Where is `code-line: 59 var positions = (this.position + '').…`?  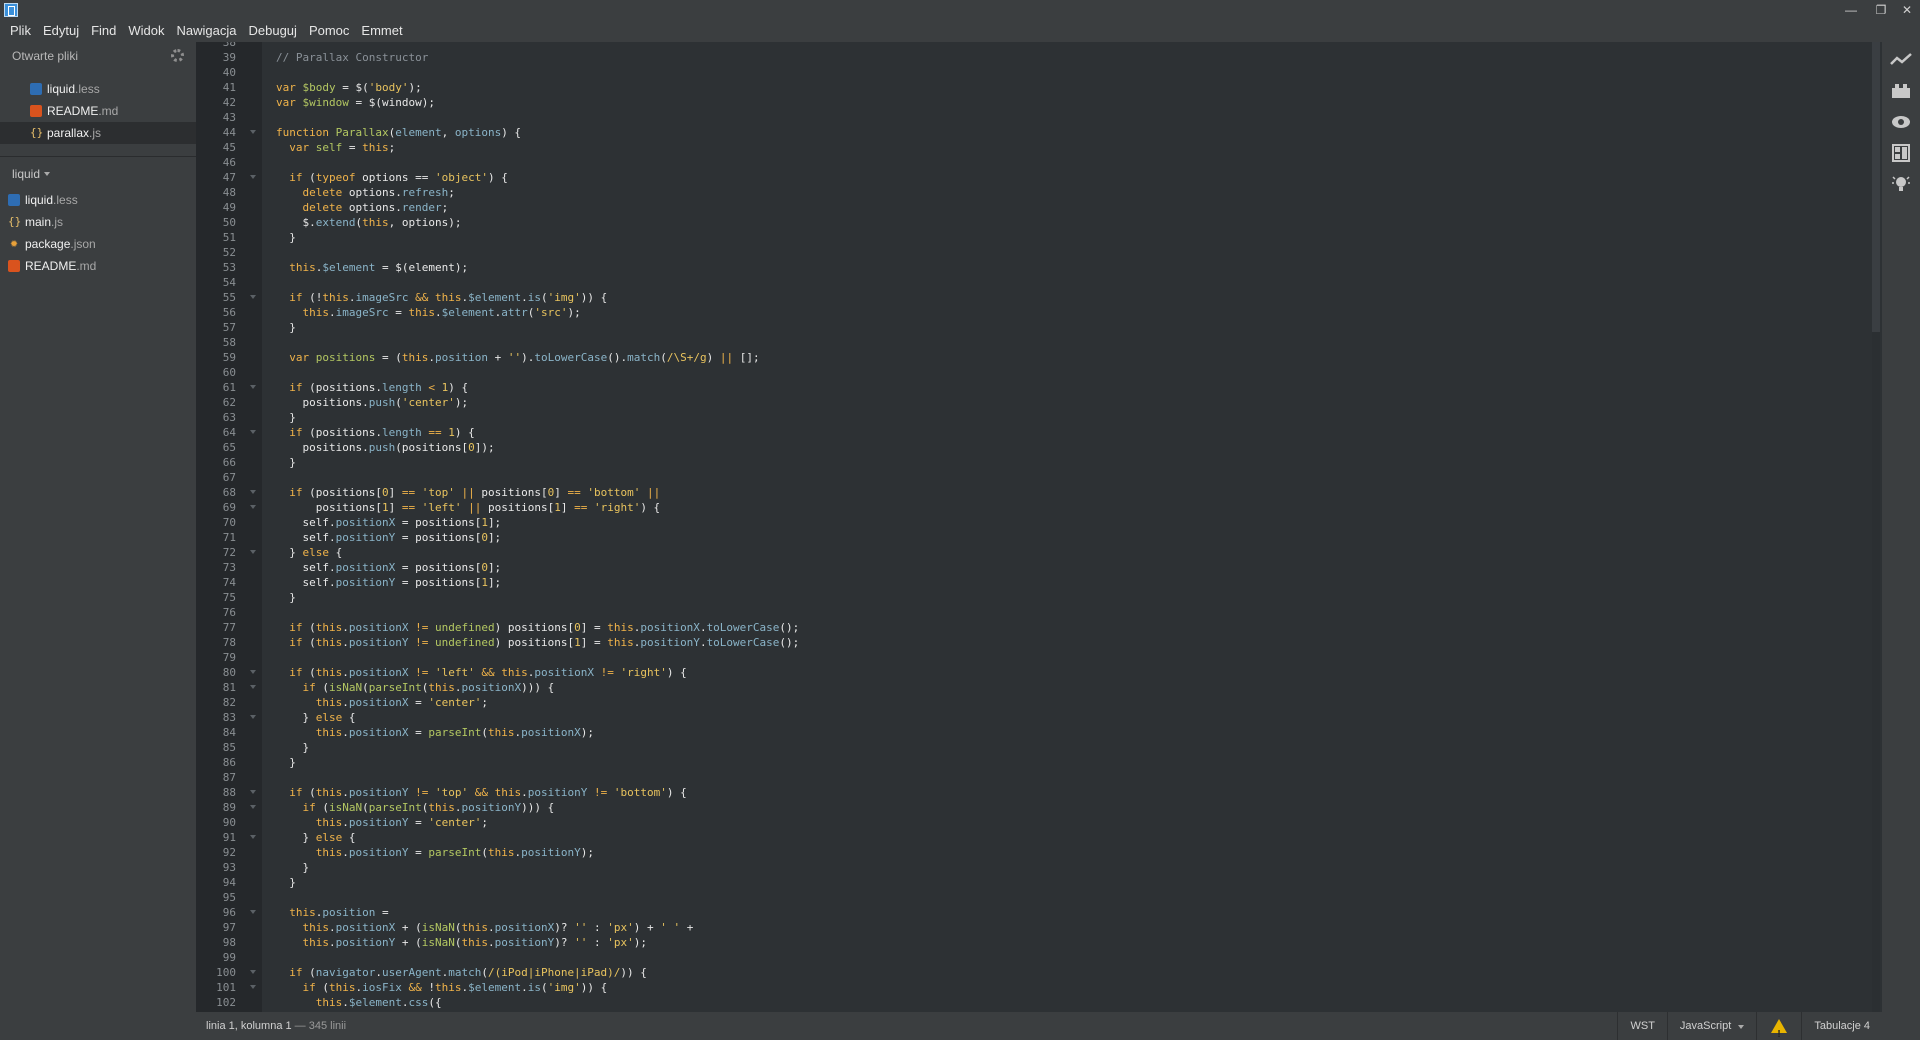
code-line: 59 var positions = (this.position + '').… is located at coordinates (1039, 357).